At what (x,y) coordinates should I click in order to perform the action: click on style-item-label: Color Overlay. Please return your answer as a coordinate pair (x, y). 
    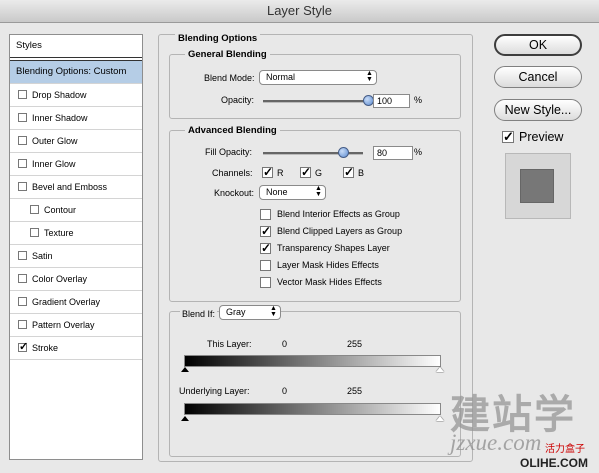
    Looking at the image, I should click on (60, 279).